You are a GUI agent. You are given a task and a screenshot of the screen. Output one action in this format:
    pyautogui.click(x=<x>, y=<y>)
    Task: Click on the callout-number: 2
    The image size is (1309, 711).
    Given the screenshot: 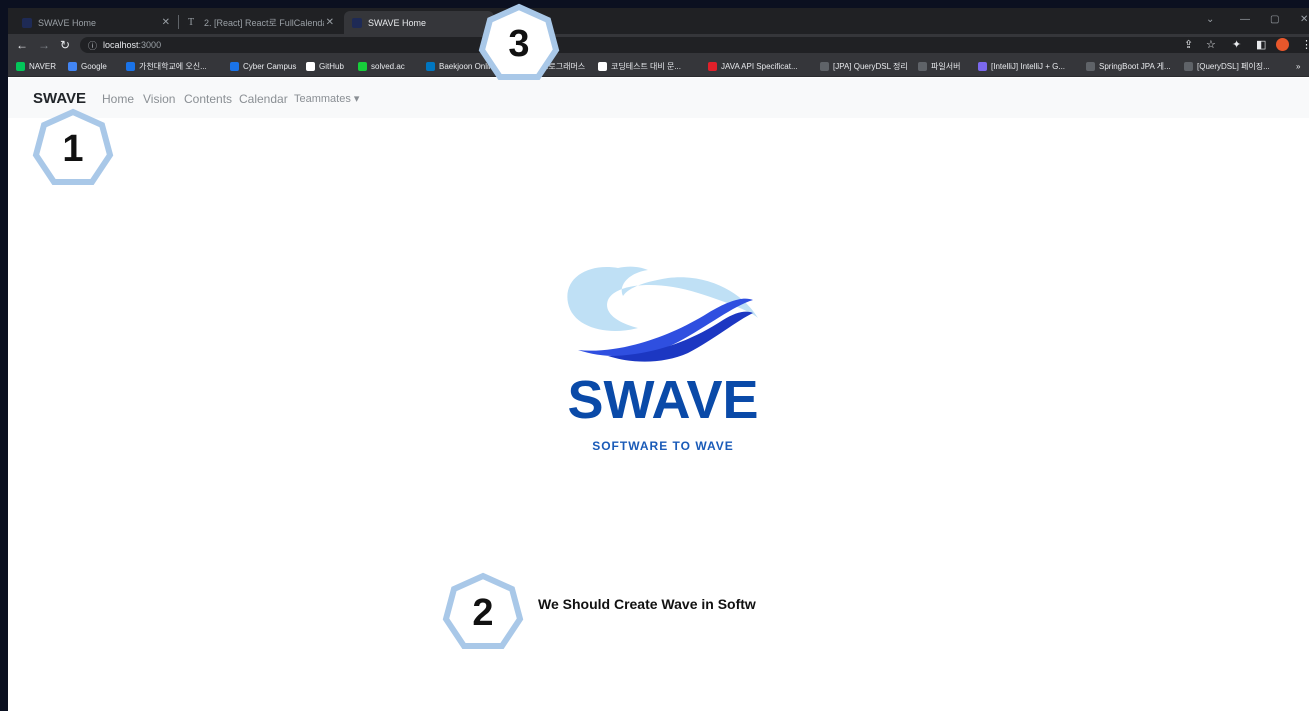 What is the action you would take?
    pyautogui.click(x=483, y=612)
    